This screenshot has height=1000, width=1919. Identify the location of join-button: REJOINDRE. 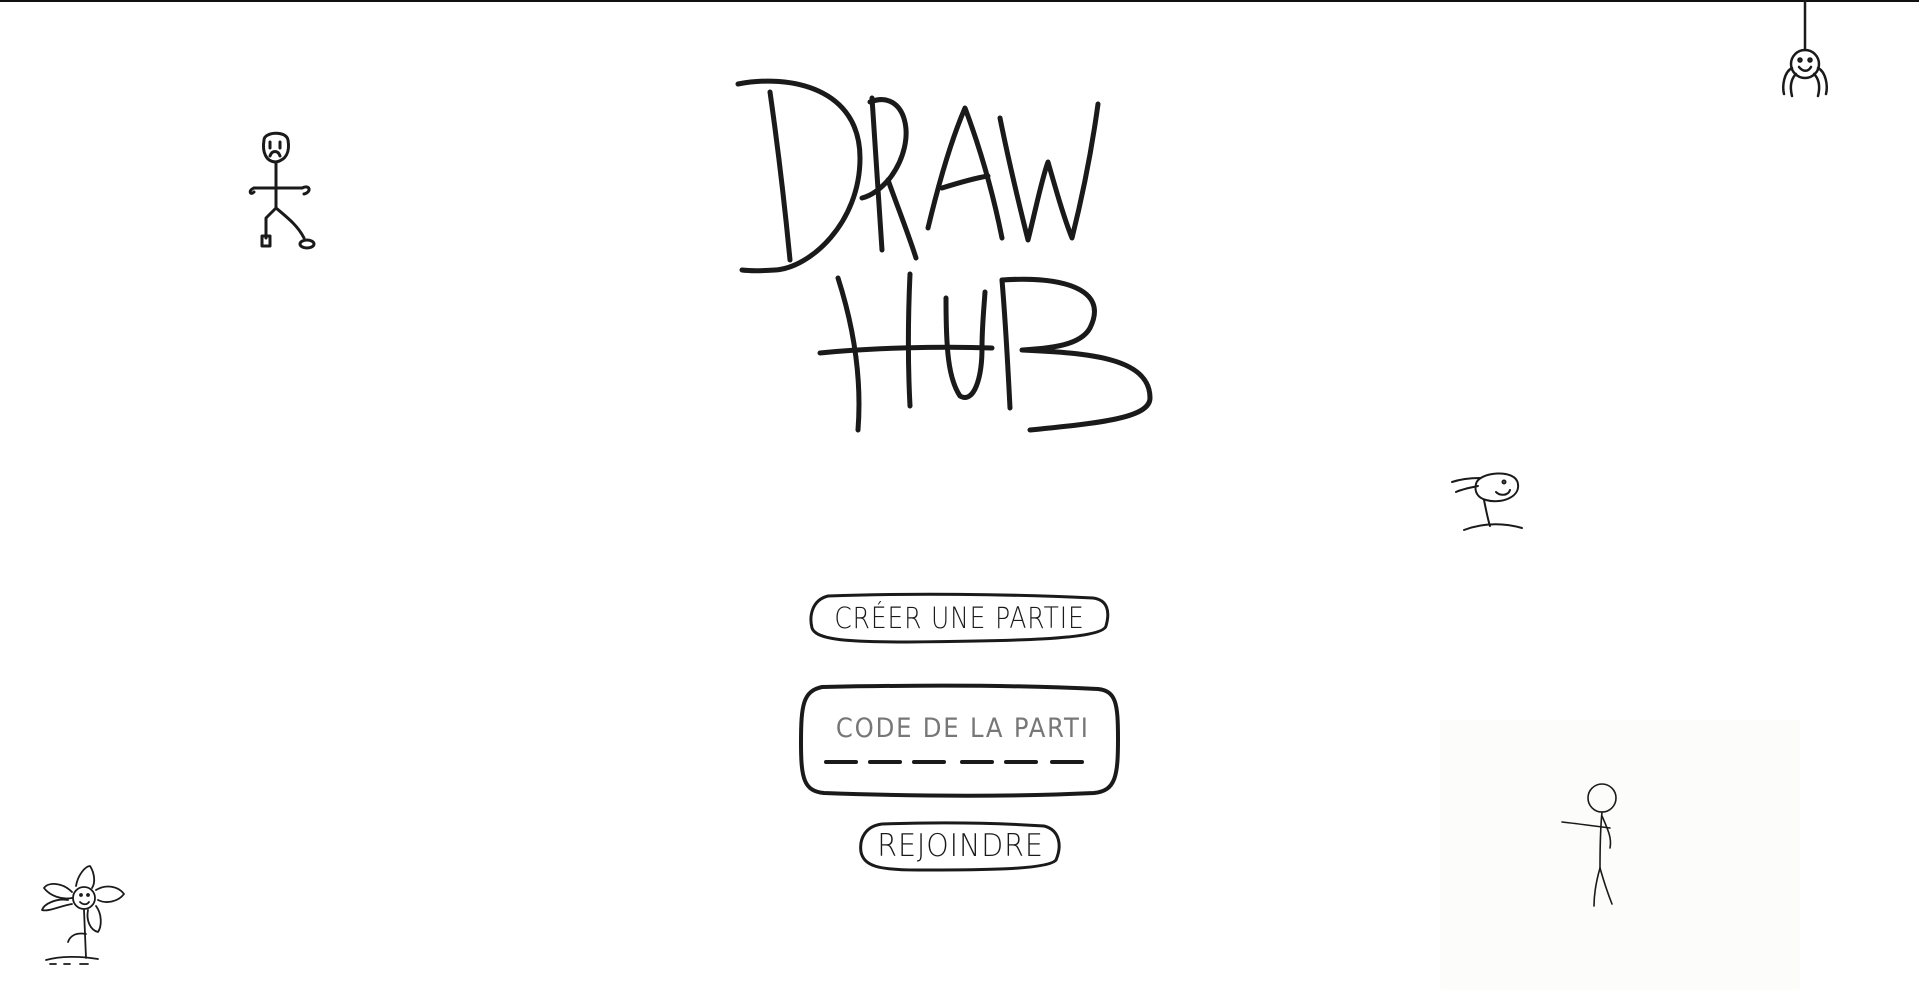
(960, 846).